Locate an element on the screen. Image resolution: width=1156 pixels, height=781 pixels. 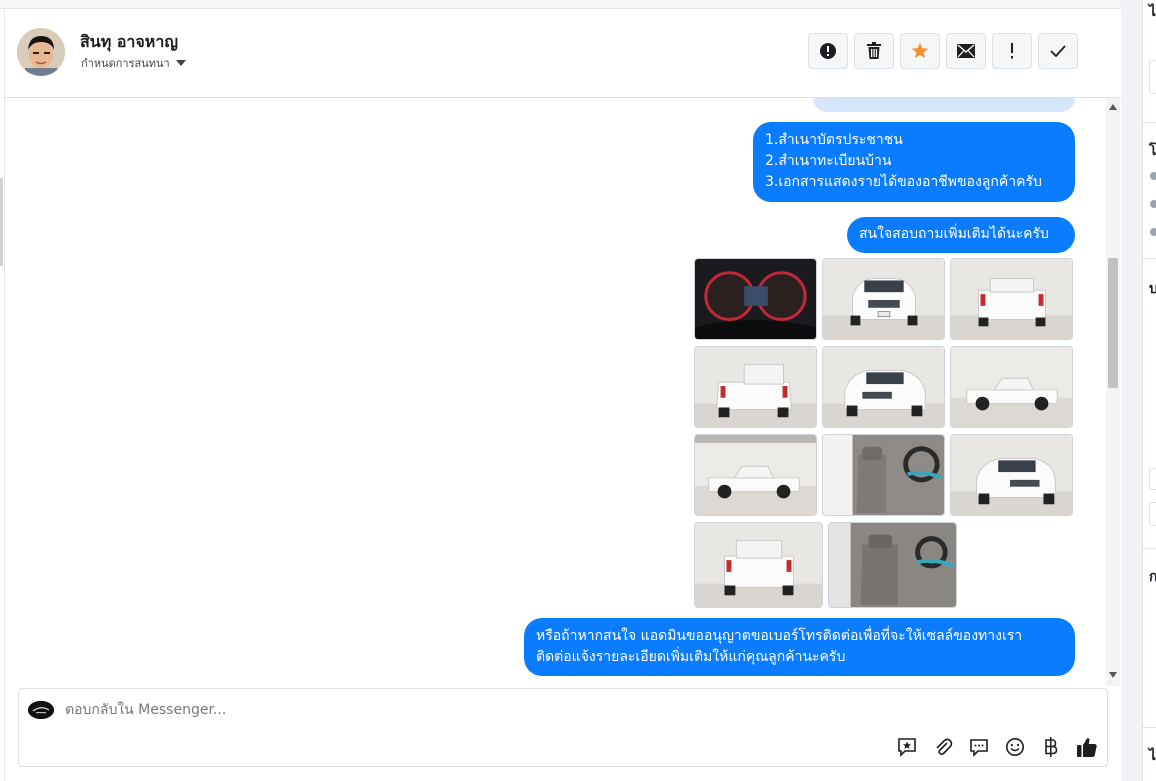
report-spam-button is located at coordinates (828, 51).